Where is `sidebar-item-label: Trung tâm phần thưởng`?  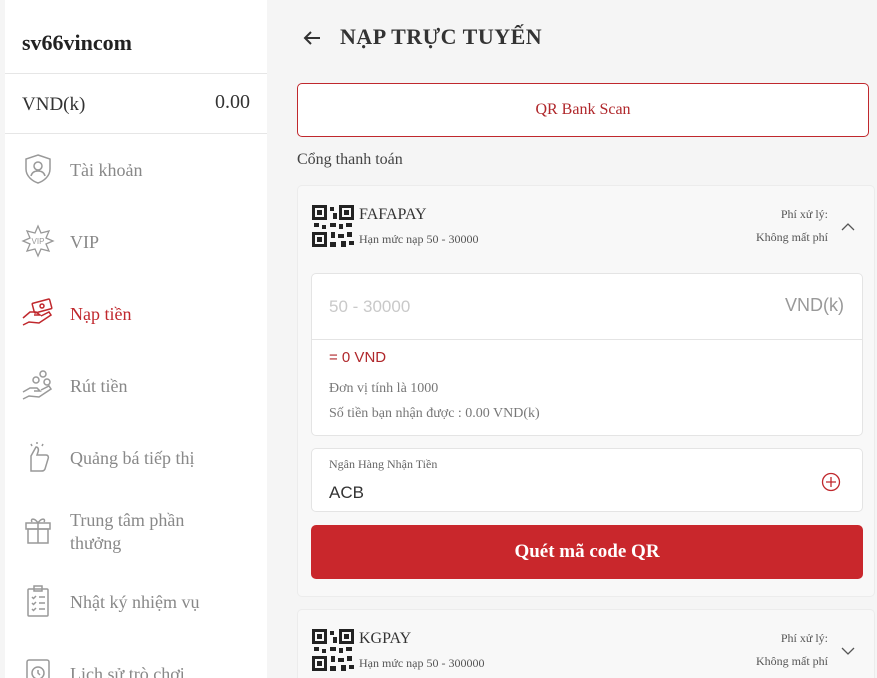
sidebar-item-label: Trung tâm phần thưởng is located at coordinates (127, 531).